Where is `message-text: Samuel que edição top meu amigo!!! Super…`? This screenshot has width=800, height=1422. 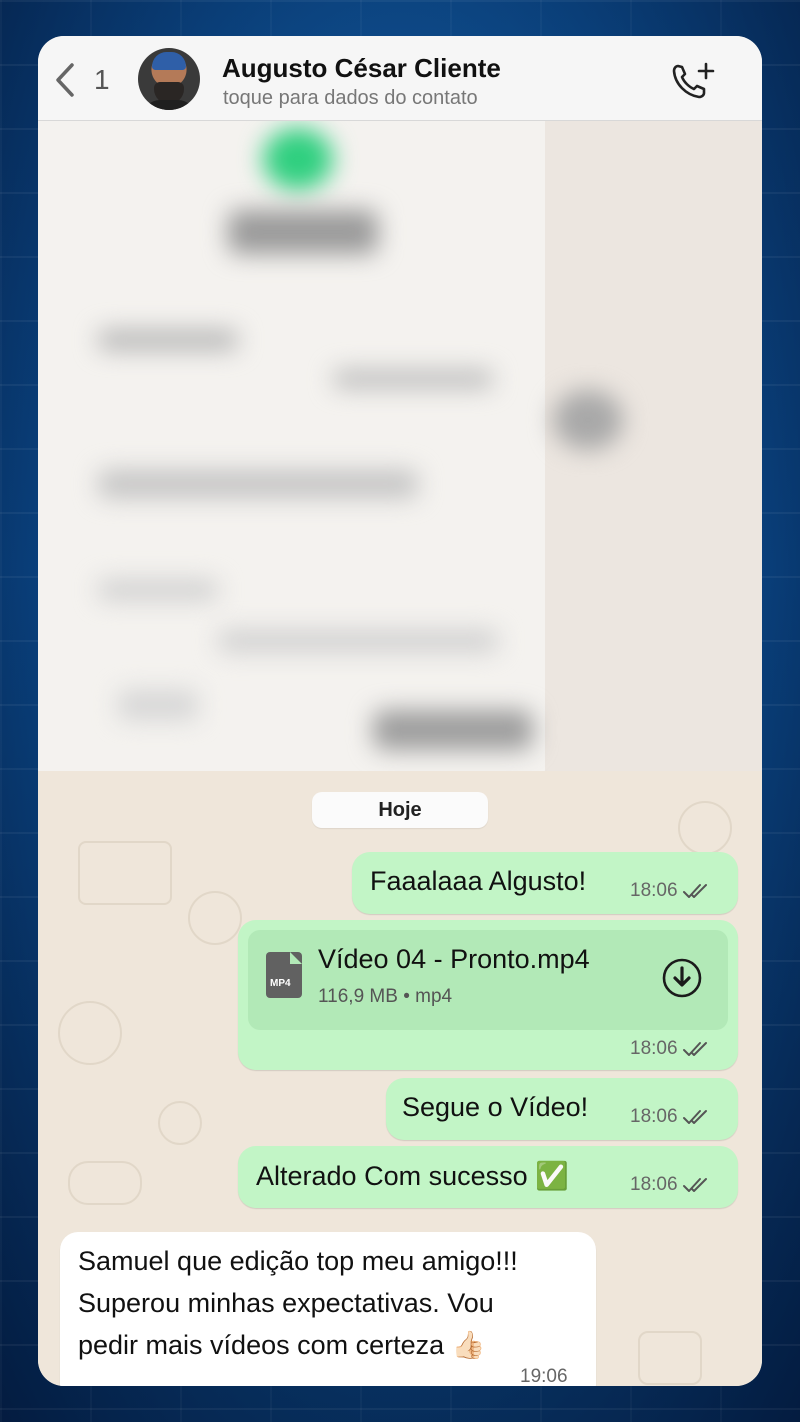 message-text: Samuel que edição top meu amigo!!! Super… is located at coordinates (298, 1303).